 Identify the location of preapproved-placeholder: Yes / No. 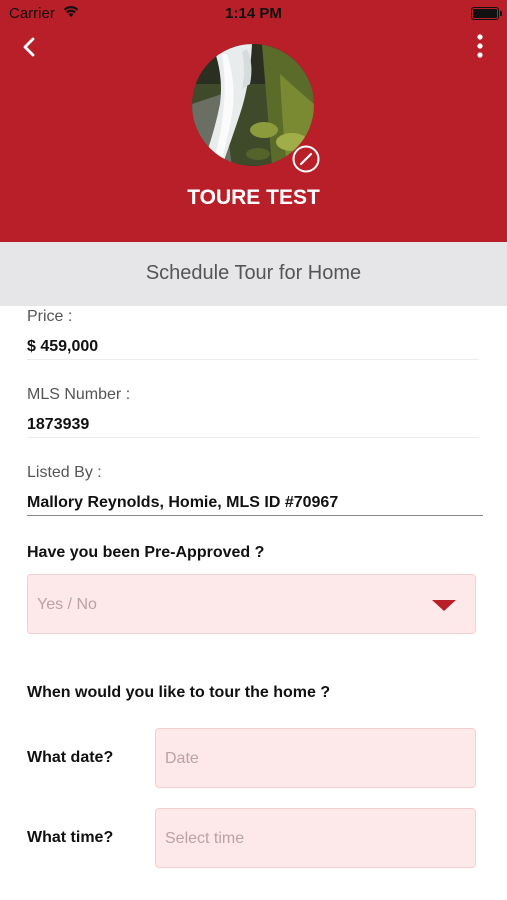
(67, 604).